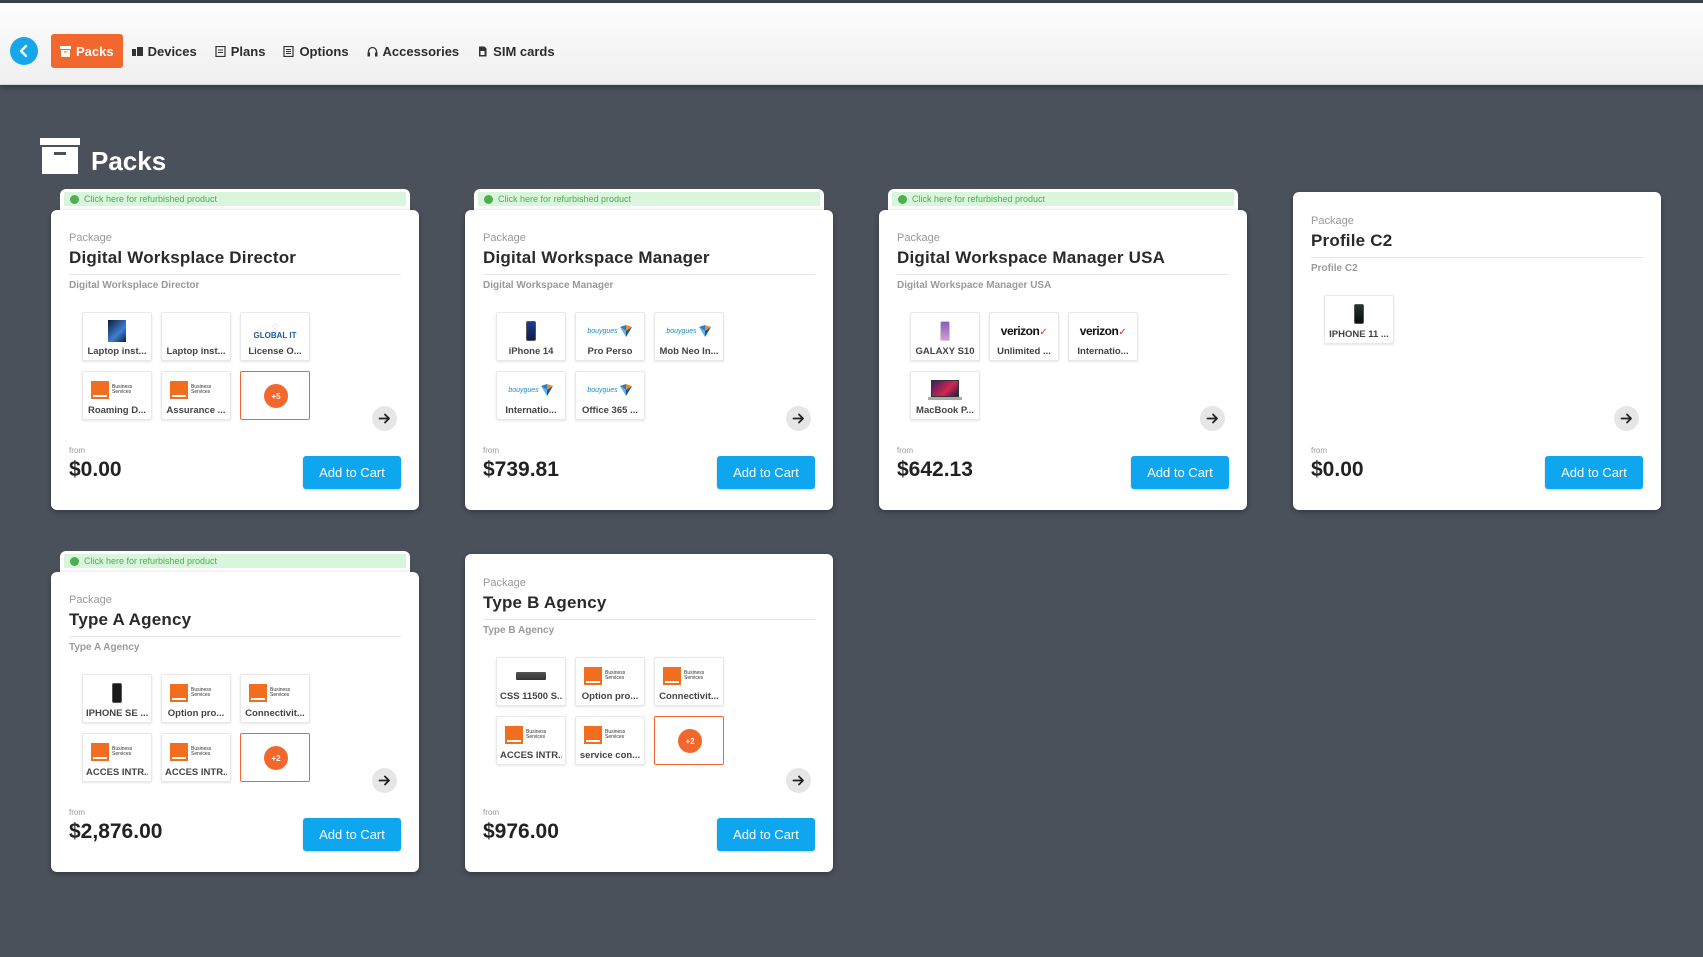  What do you see at coordinates (610, 336) in the screenshot?
I see `package-item: bouygues Pro Perso` at bounding box center [610, 336].